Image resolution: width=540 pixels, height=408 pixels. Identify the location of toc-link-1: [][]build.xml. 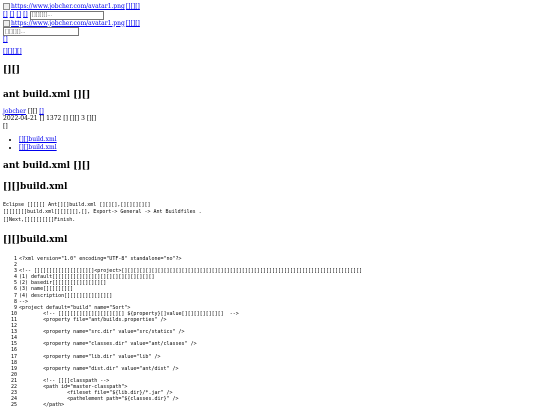
(38, 139).